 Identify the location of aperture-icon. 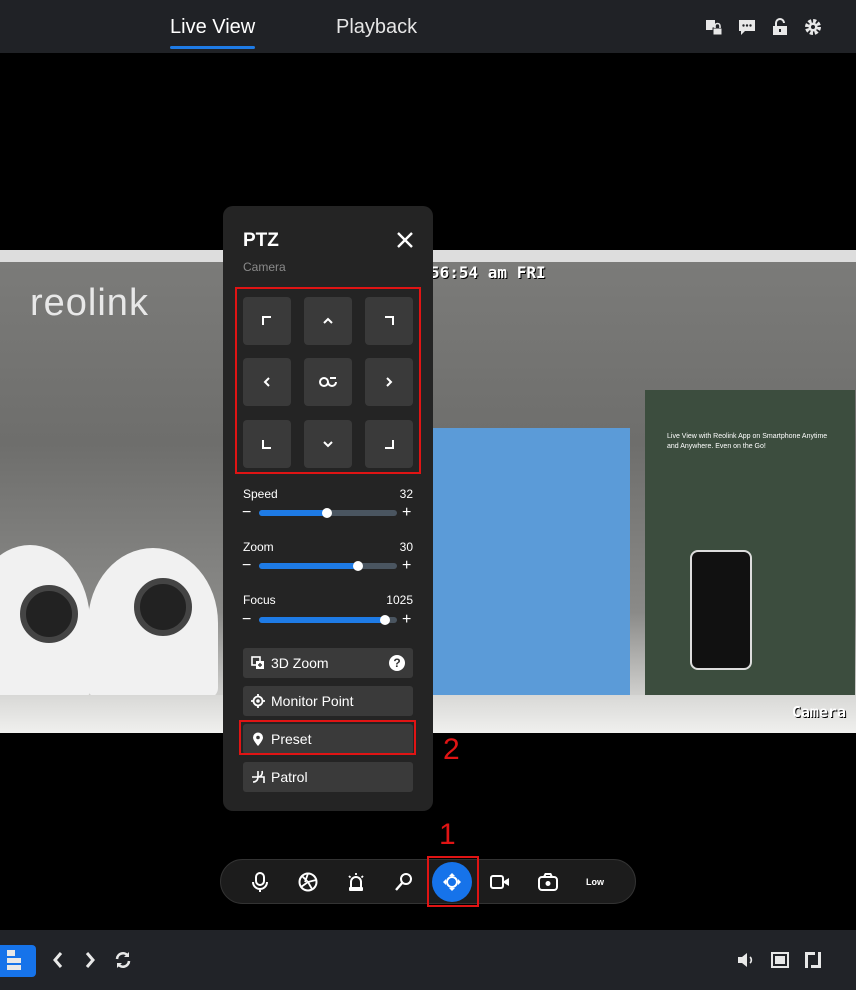
(308, 882).